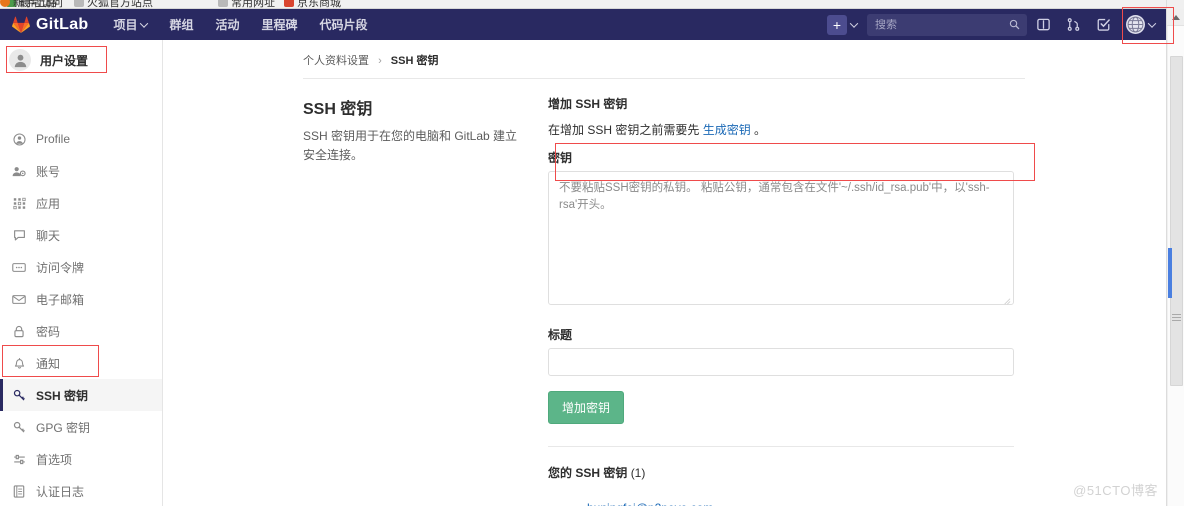 The height and width of the screenshot is (507, 1184). I want to click on applications-grid-icon, so click(19, 203).